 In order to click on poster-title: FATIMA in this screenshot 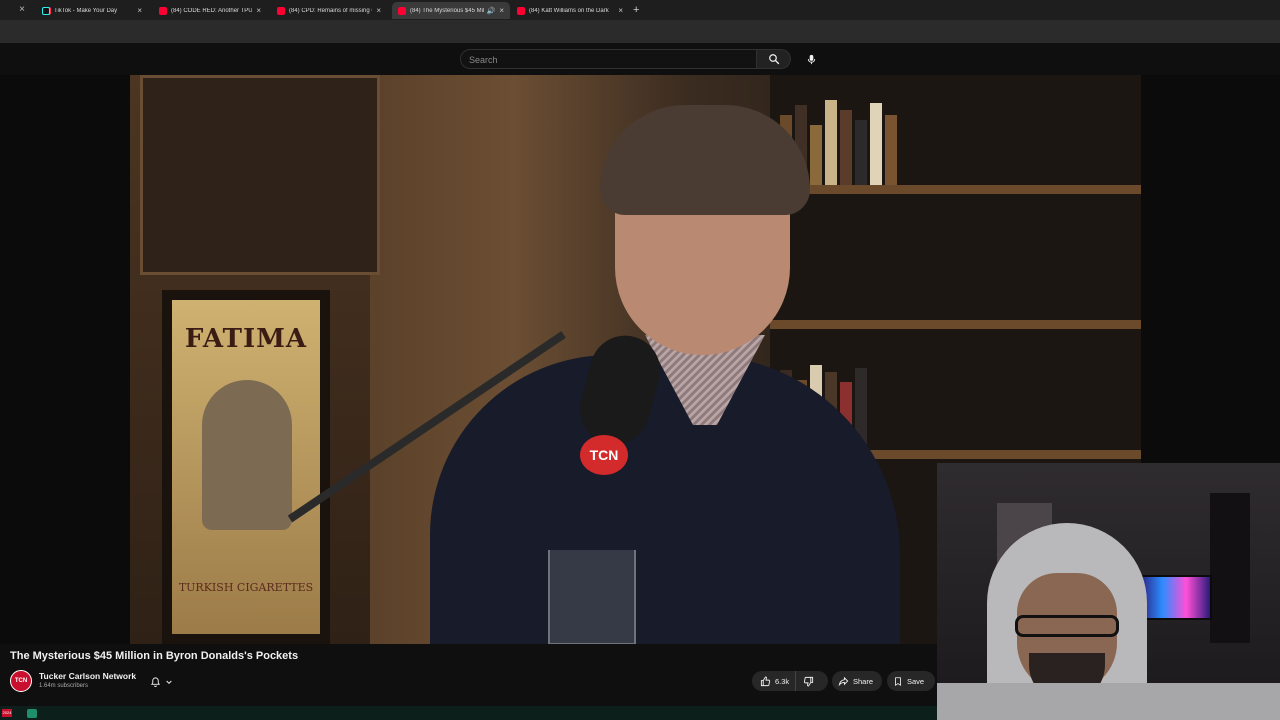, I will do `click(246, 339)`.